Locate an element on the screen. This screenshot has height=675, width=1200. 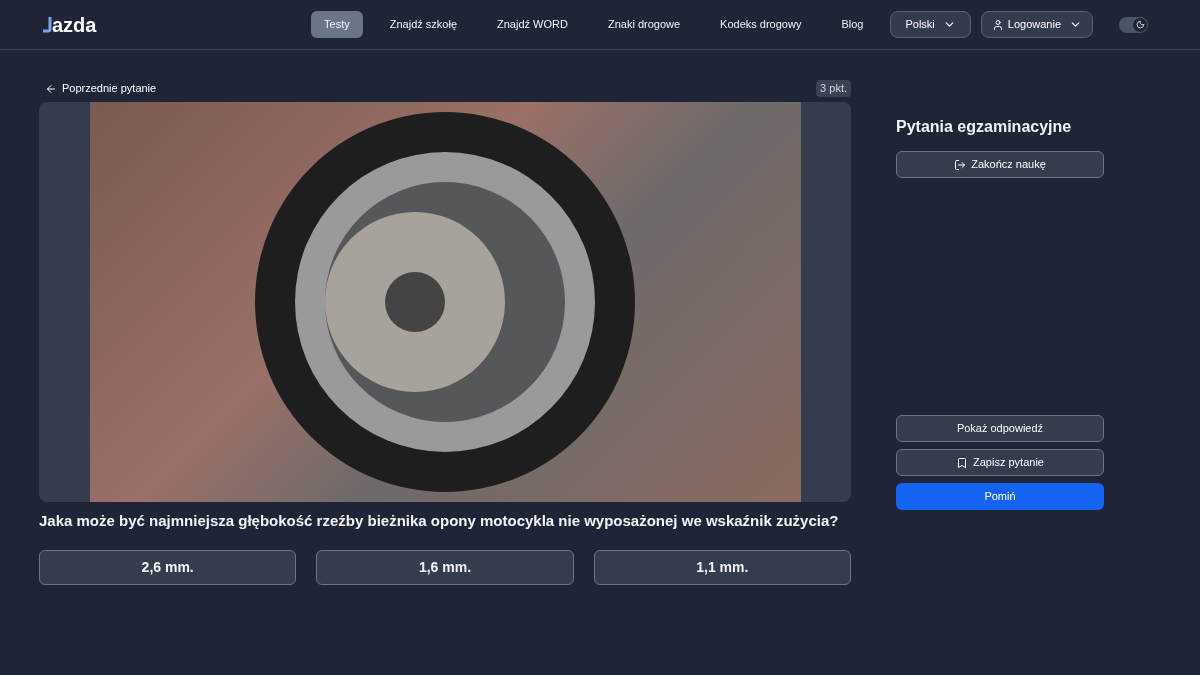
skip-button: Pomiń is located at coordinates (1000, 496).